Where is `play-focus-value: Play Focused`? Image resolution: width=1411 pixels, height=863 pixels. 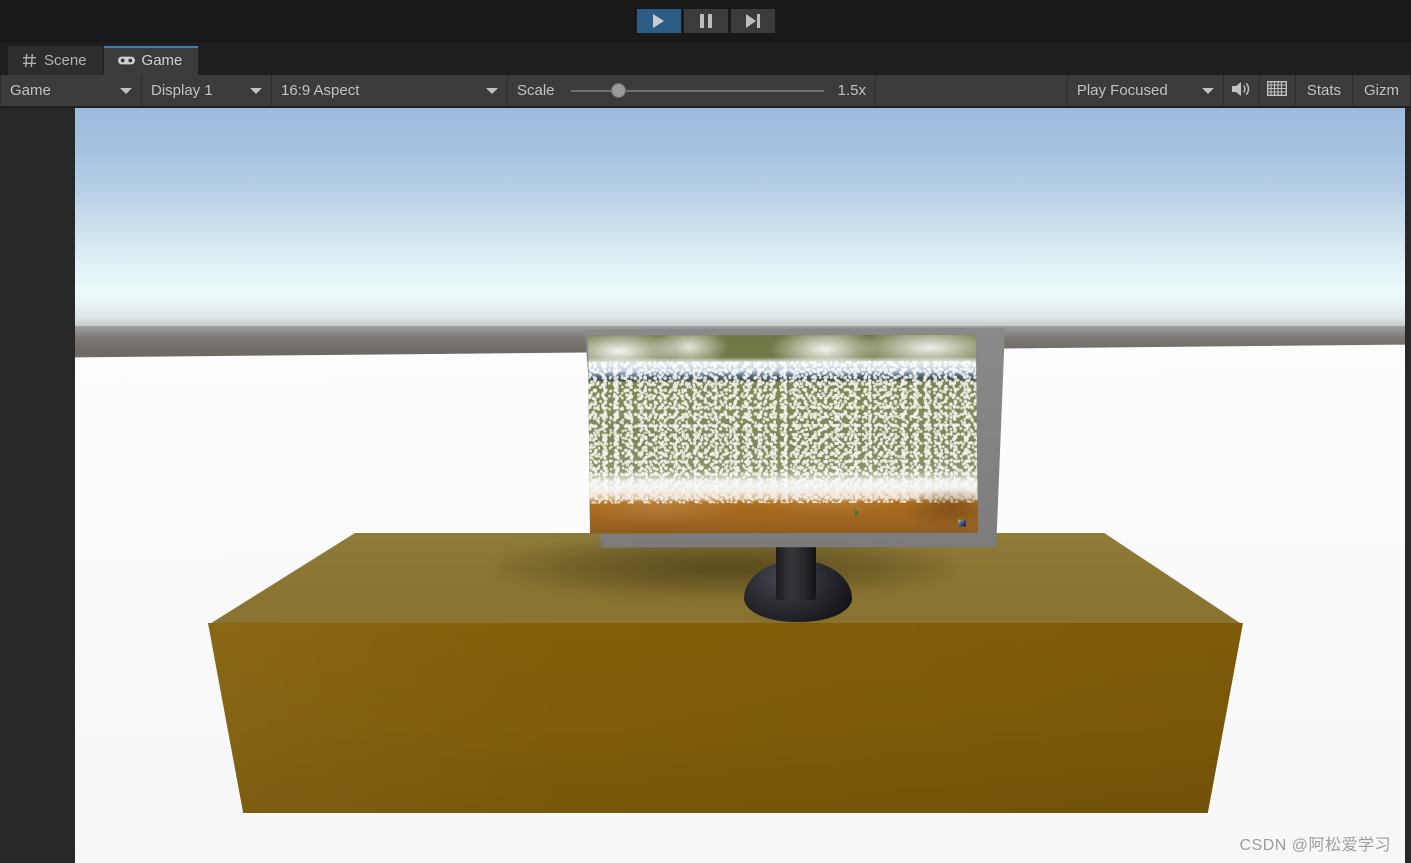 play-focus-value: Play Focused is located at coordinates (1122, 90).